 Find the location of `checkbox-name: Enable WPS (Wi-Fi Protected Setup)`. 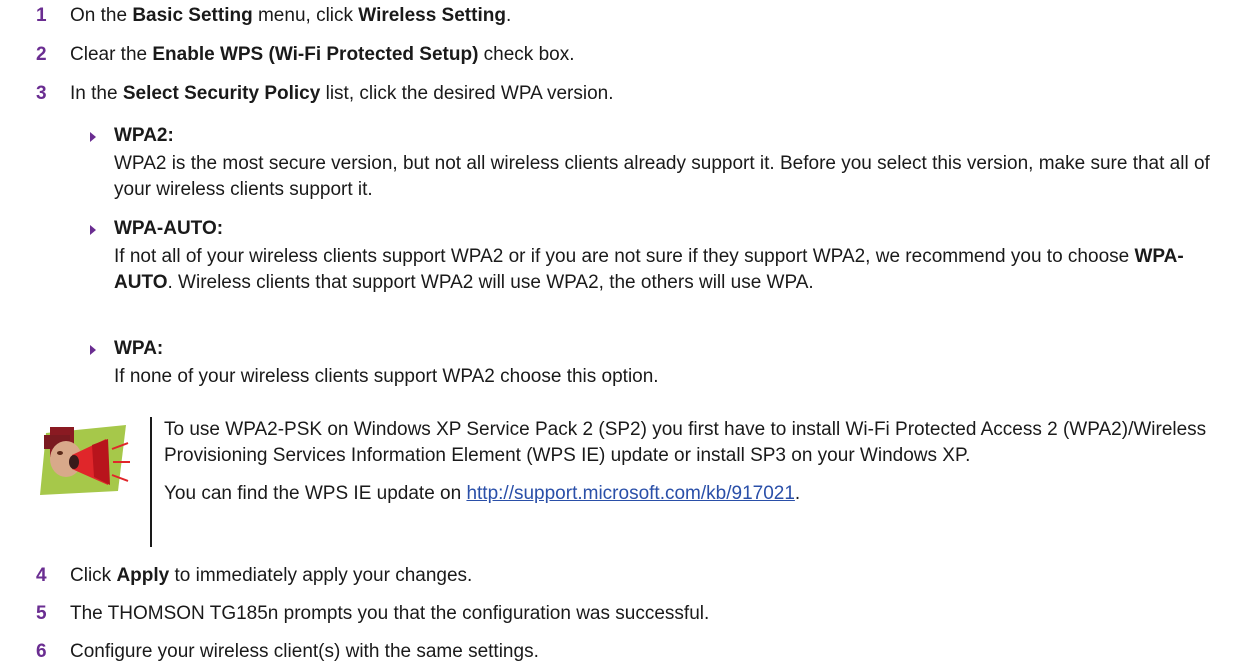

checkbox-name: Enable WPS (Wi-Fi Protected Setup) is located at coordinates (315, 54).